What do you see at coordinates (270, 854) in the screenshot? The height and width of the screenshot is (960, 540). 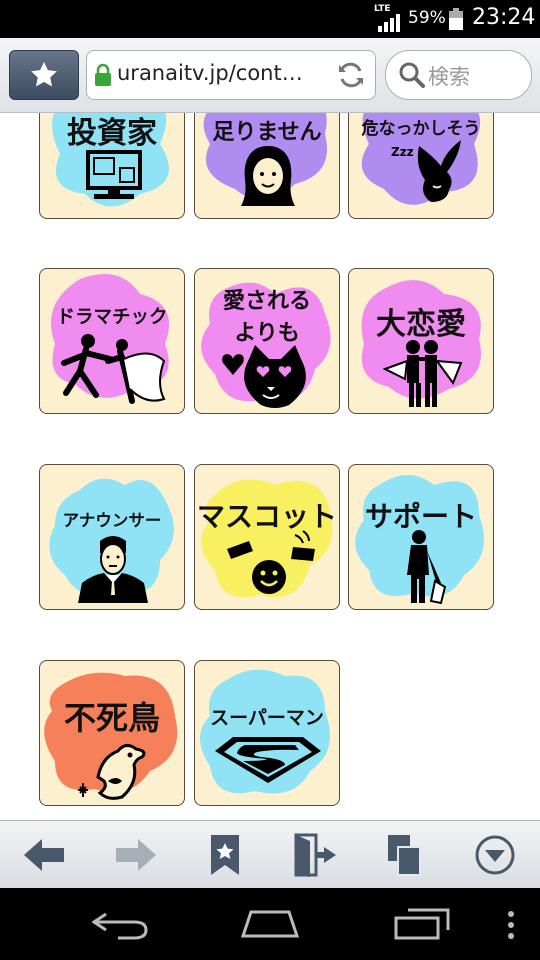 I see `browser-bottom-bar` at bounding box center [270, 854].